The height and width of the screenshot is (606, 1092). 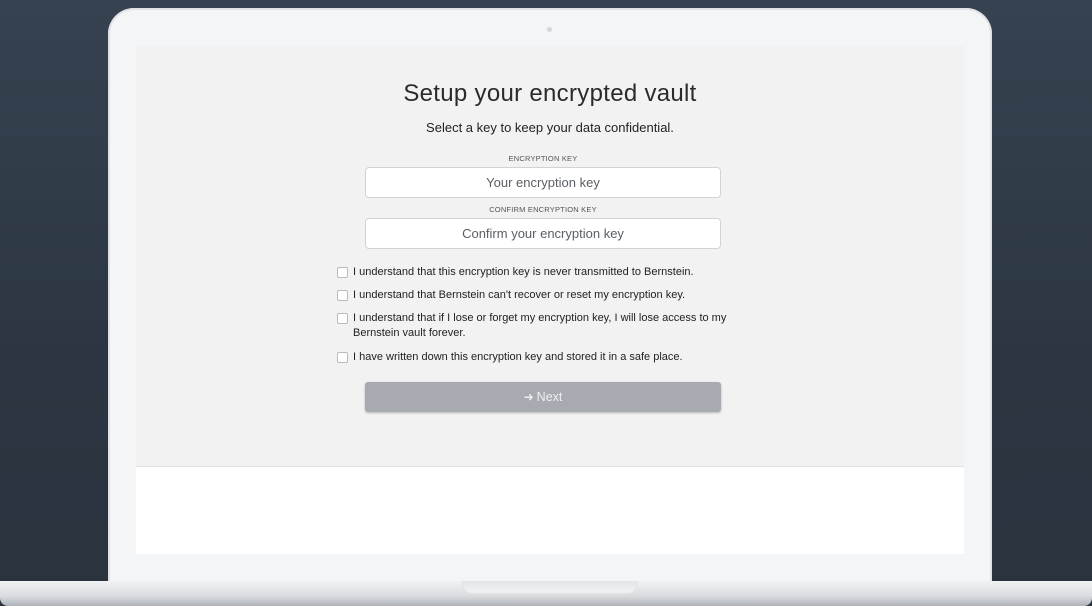 I want to click on confirm-key-placeholder: Confirm your encryption key, so click(x=543, y=233).